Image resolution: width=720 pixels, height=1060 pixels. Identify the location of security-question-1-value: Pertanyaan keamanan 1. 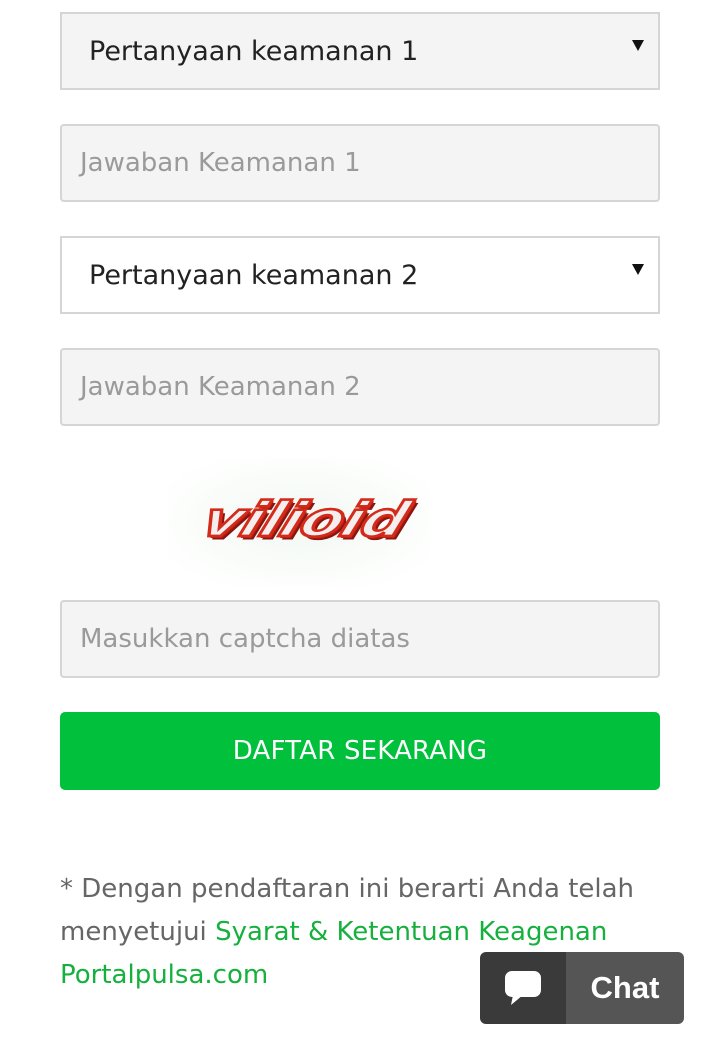
(254, 51).